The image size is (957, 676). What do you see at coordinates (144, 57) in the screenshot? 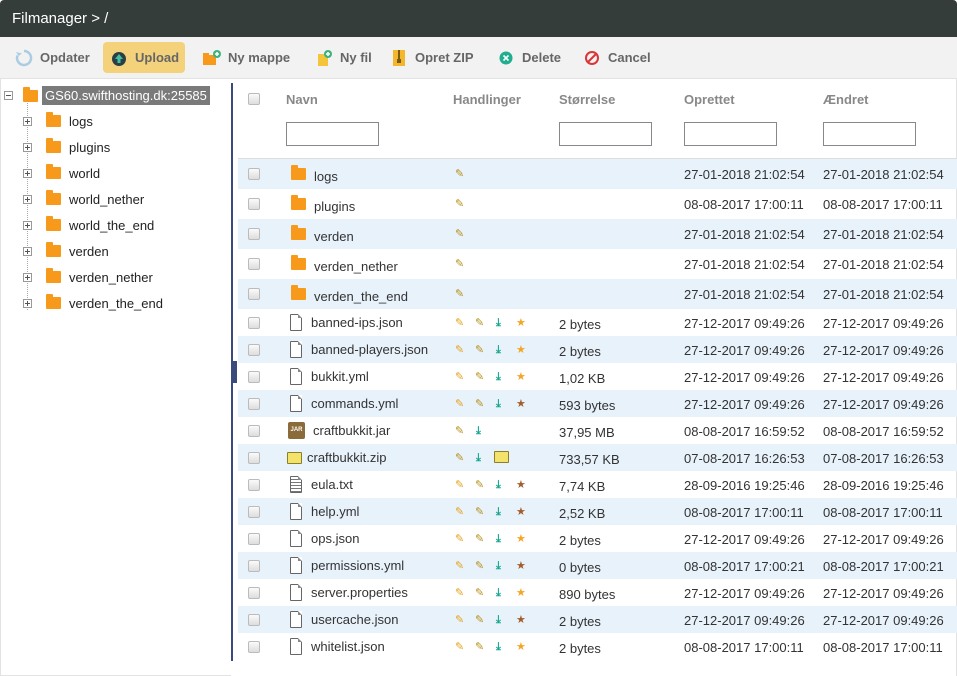
I see `upload-button: Upload` at bounding box center [144, 57].